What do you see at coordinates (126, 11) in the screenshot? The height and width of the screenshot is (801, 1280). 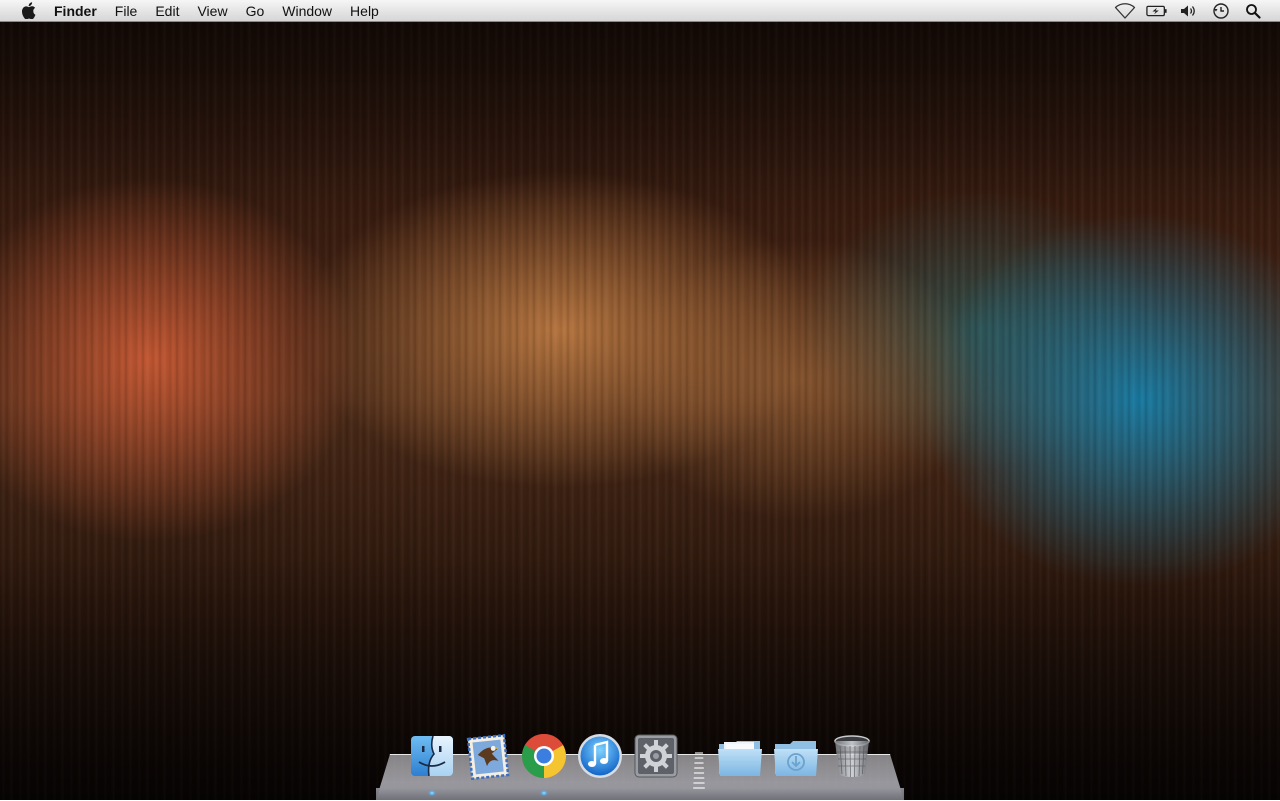 I see `menu-file: File` at bounding box center [126, 11].